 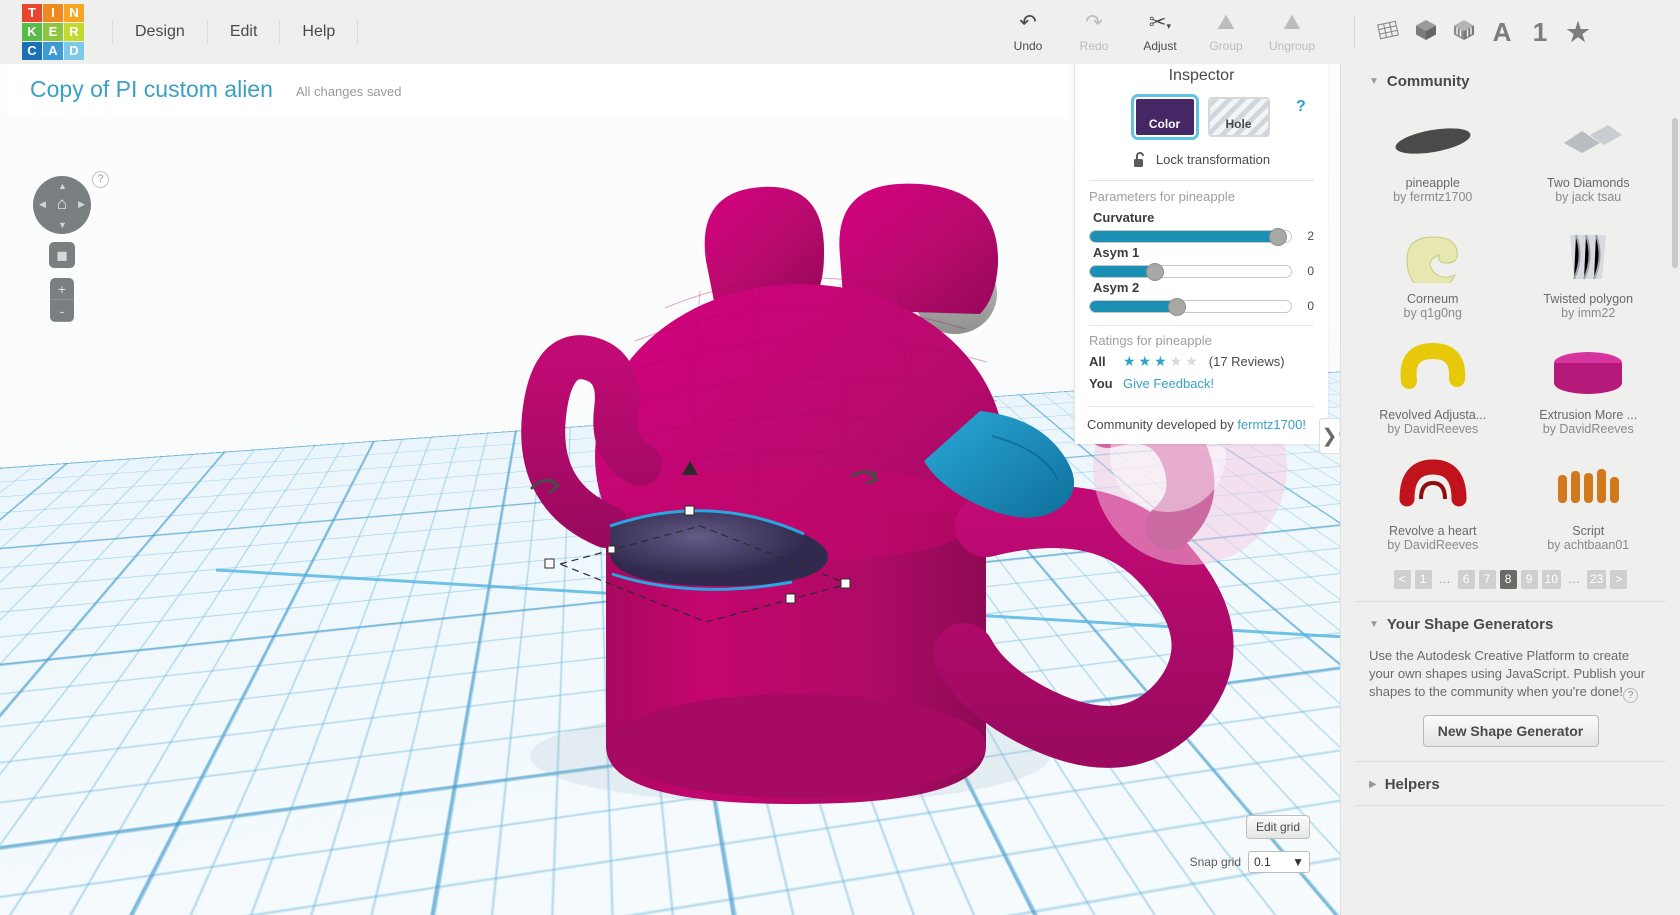 What do you see at coordinates (1510, 783) in the screenshot?
I see `helpers-section-header: ▶ Helpers` at bounding box center [1510, 783].